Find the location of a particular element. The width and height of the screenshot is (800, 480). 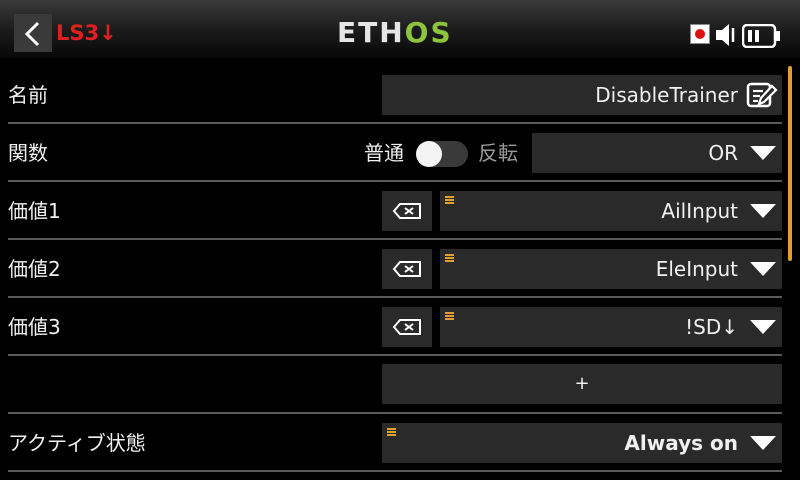

logo-text-accent: OS is located at coordinates (428, 32).